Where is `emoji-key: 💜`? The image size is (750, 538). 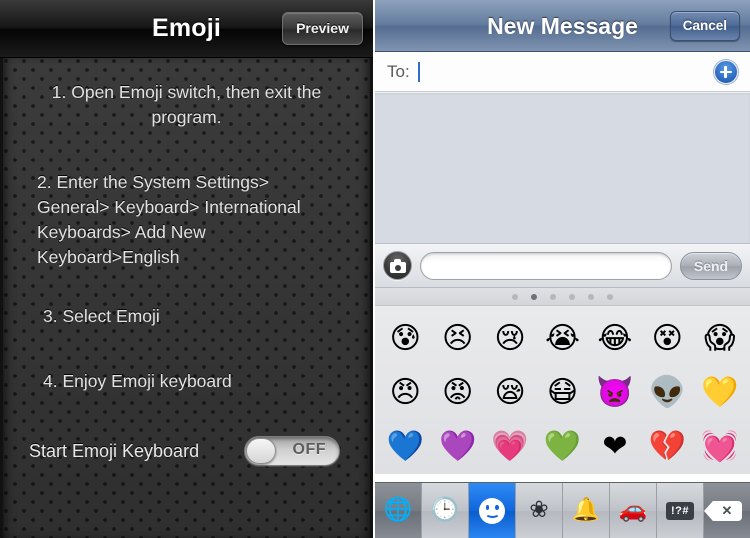
emoji-key: 💜 is located at coordinates (458, 447).